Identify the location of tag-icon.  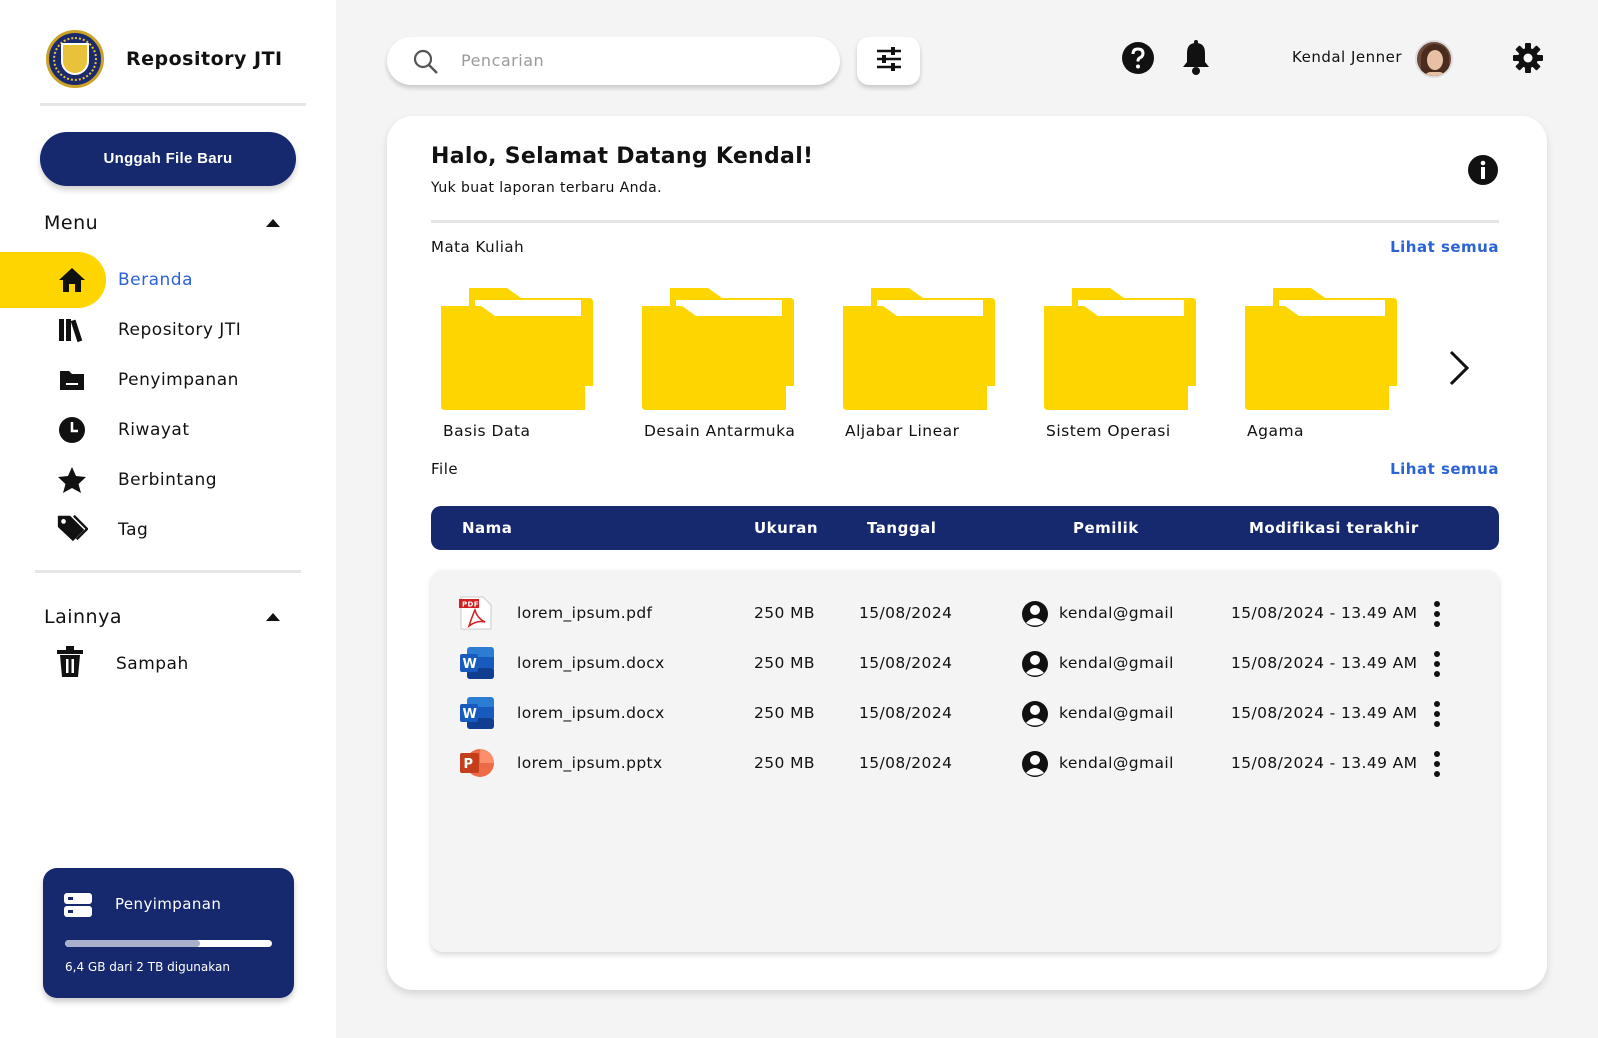
(72, 528).